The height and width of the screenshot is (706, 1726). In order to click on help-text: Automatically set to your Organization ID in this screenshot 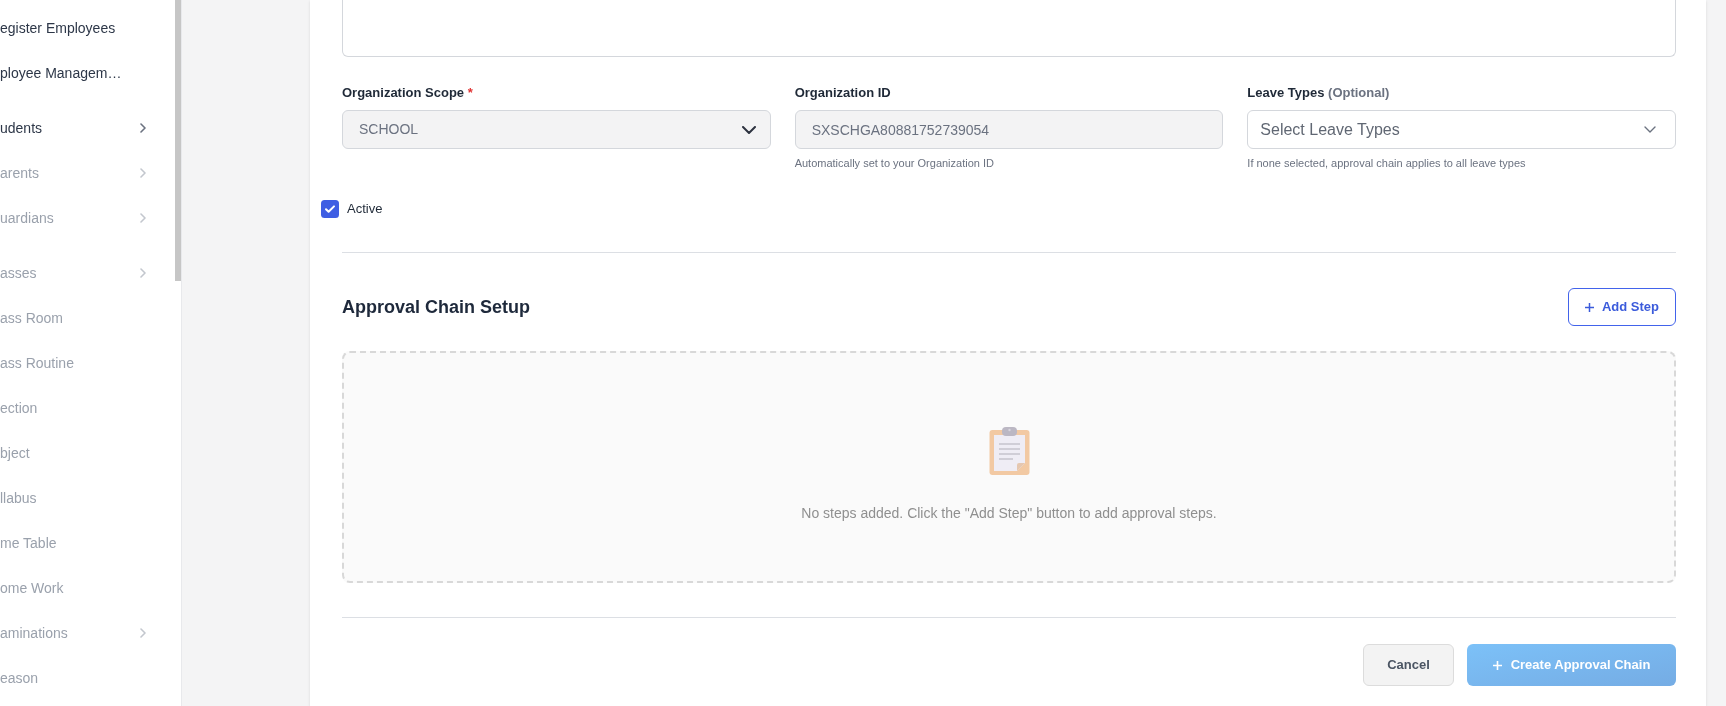, I will do `click(894, 163)`.